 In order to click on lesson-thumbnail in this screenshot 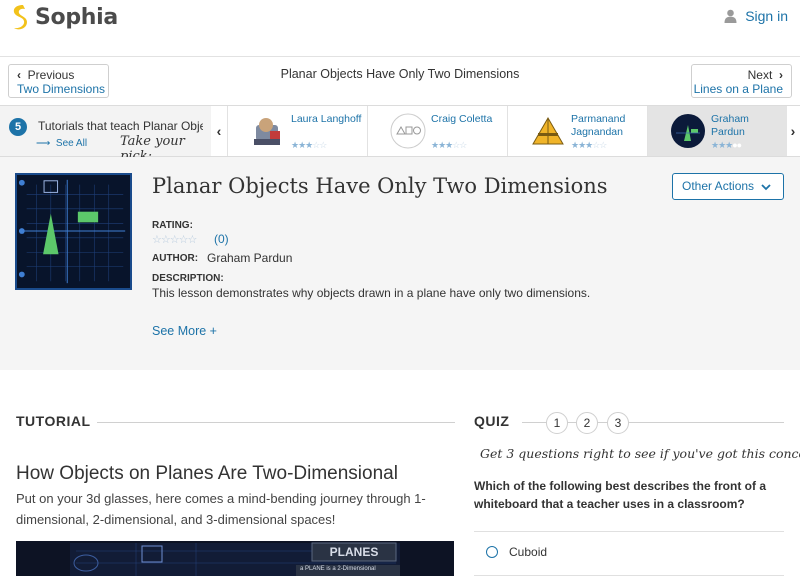, I will do `click(73, 231)`.